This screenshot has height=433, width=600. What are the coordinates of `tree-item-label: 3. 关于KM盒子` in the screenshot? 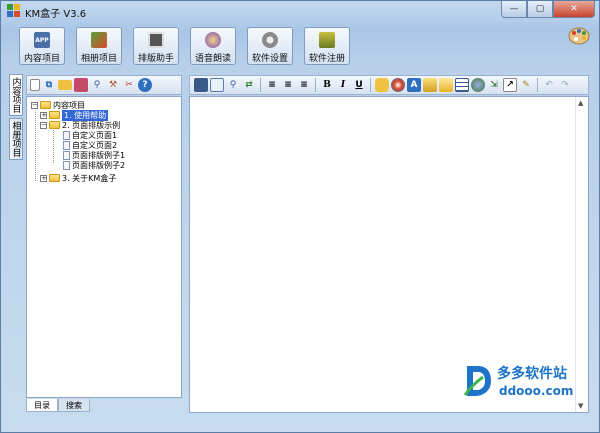 It's located at (89, 178).